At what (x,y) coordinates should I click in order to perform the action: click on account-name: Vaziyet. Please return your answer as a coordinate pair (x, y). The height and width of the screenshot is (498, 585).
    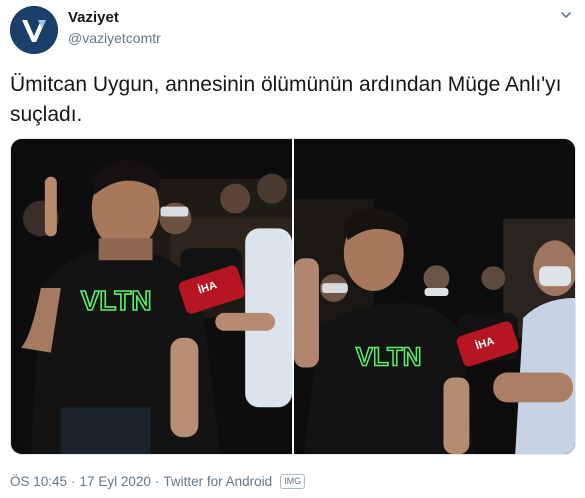
    Looking at the image, I should click on (93, 17).